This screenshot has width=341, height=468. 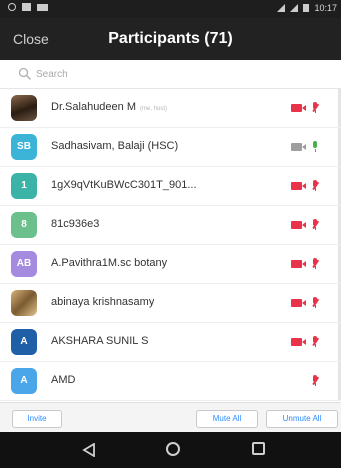 What do you see at coordinates (227, 419) in the screenshot?
I see `mute-all-button: Mute All` at bounding box center [227, 419].